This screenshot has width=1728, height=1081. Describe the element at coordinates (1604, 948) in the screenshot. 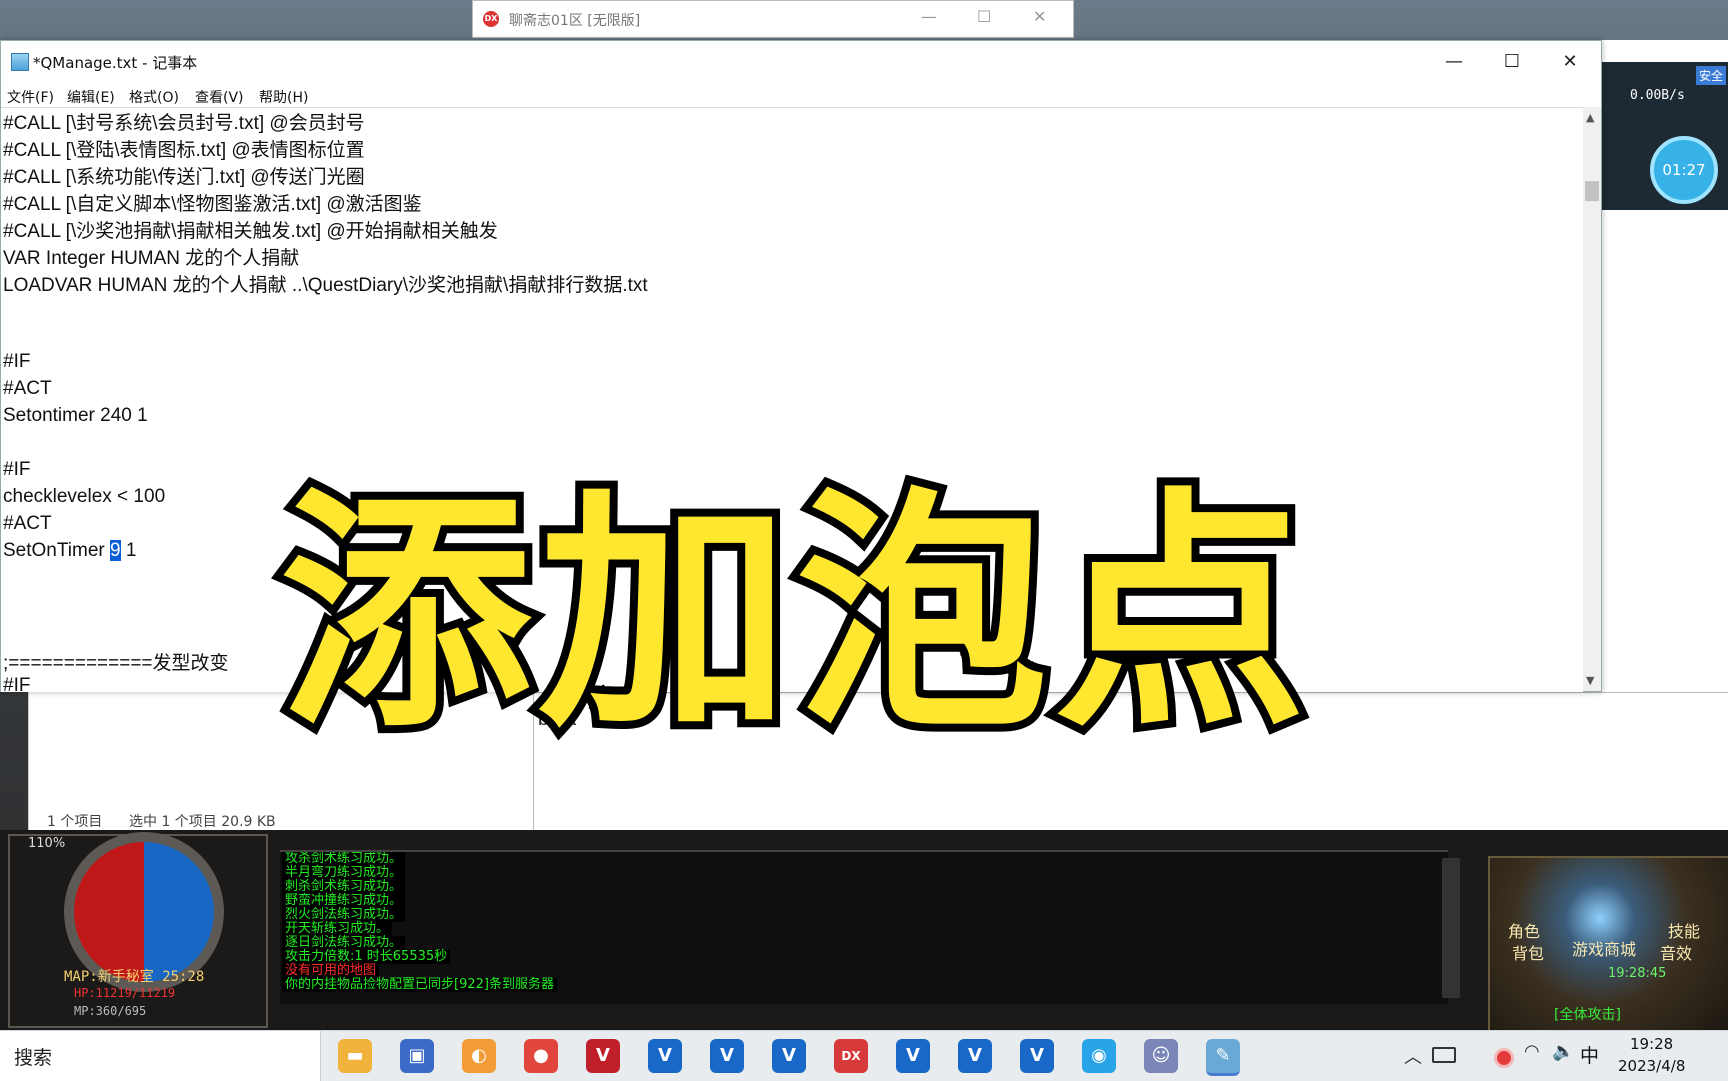

I see `shop-button: 游戏商城` at that location.